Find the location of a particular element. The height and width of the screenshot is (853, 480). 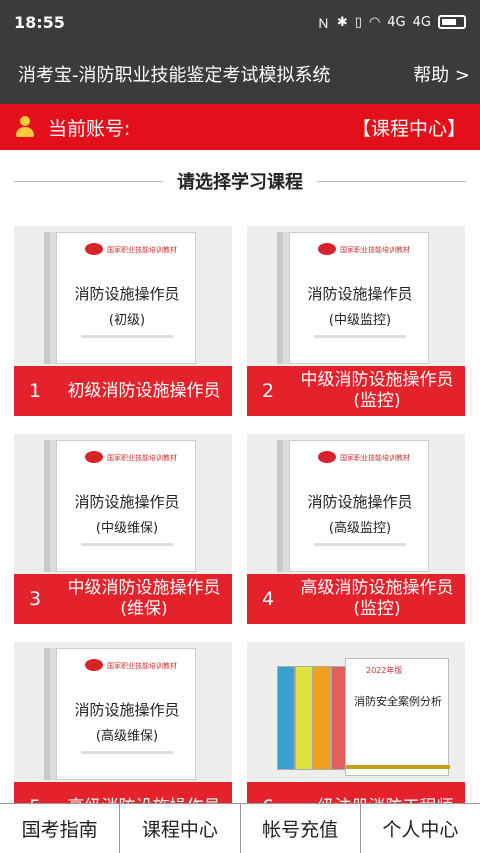

app-header: 消考宝-消防职业技能鉴定考试模拟系统 帮助 > is located at coordinates (240, 74).